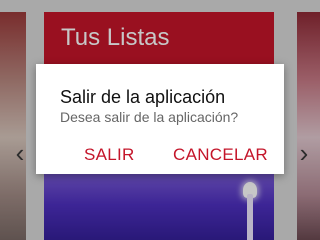 The image size is (320, 240). What do you see at coordinates (149, 117) in the screenshot?
I see `dialog-message: Desea salir de la aplicación?` at bounding box center [149, 117].